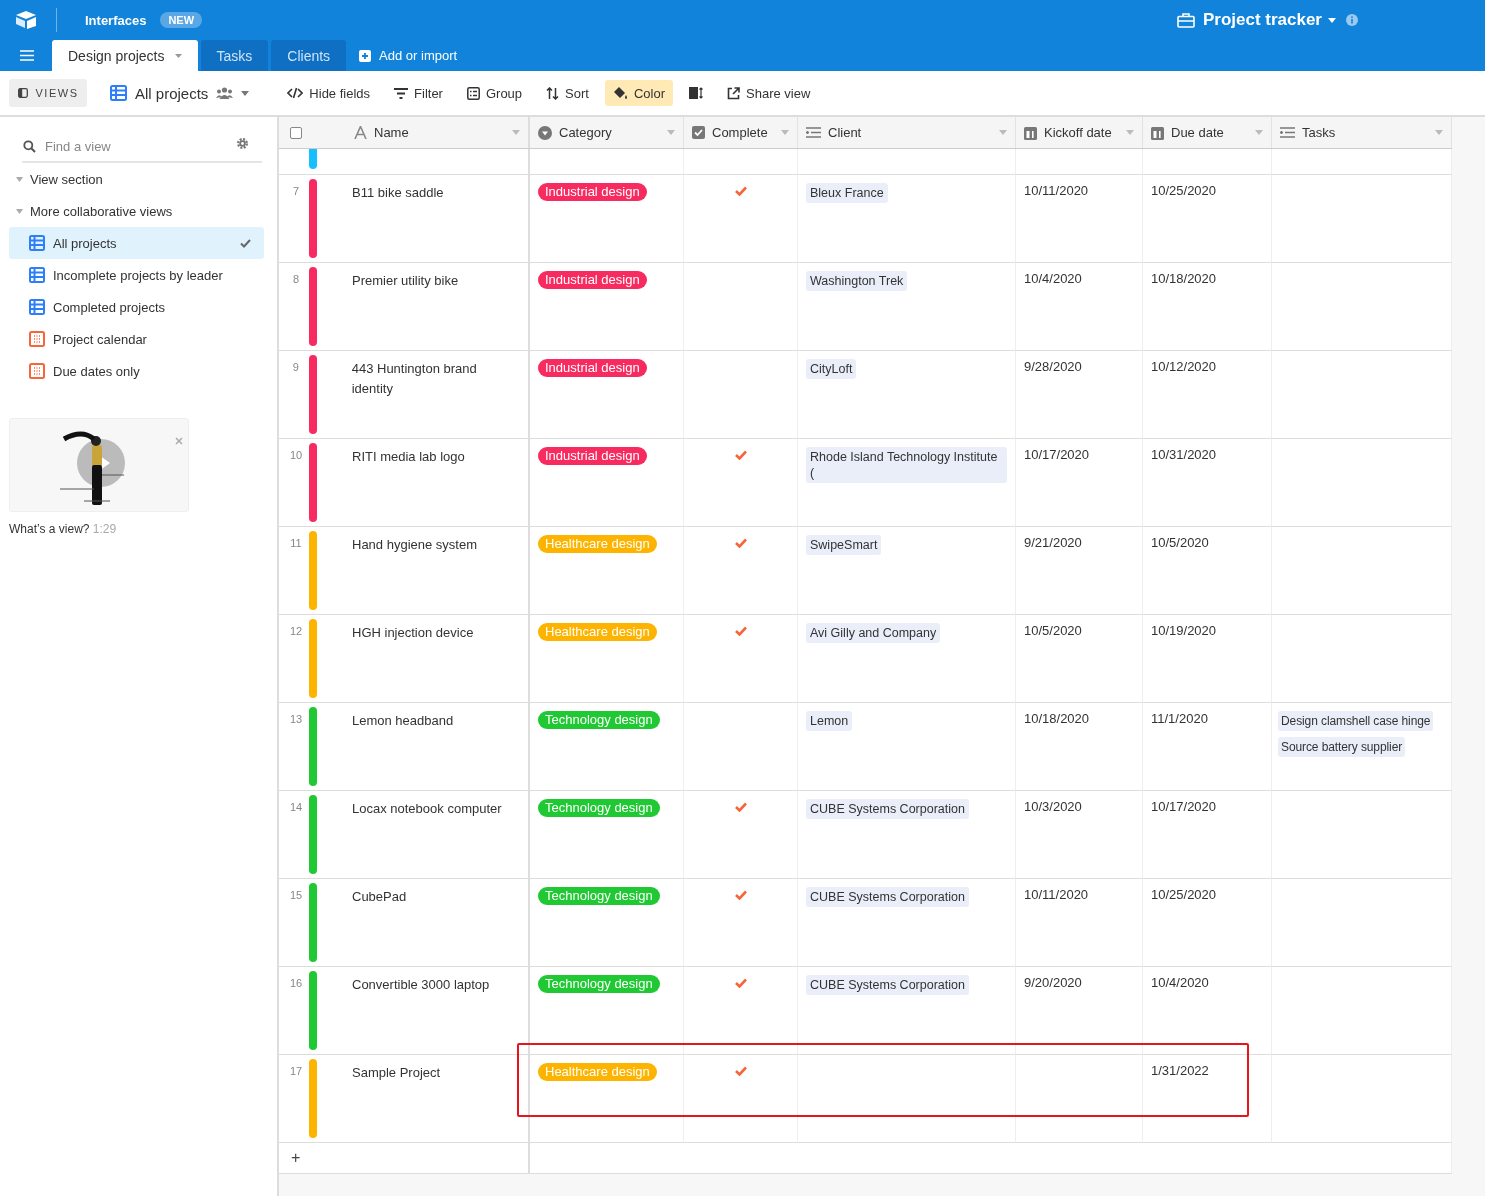 Image resolution: width=1485 pixels, height=1196 pixels. Describe the element at coordinates (408, 55) in the screenshot. I see `add-import-button: Add or import` at that location.